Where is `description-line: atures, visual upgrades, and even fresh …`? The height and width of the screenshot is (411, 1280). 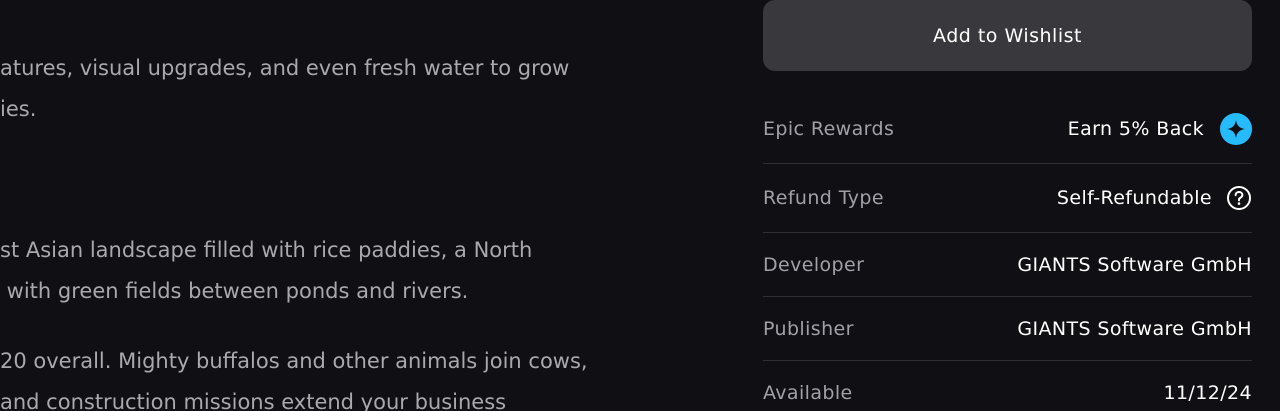
description-line: atures, visual upgrades, and even fresh … is located at coordinates (285, 68).